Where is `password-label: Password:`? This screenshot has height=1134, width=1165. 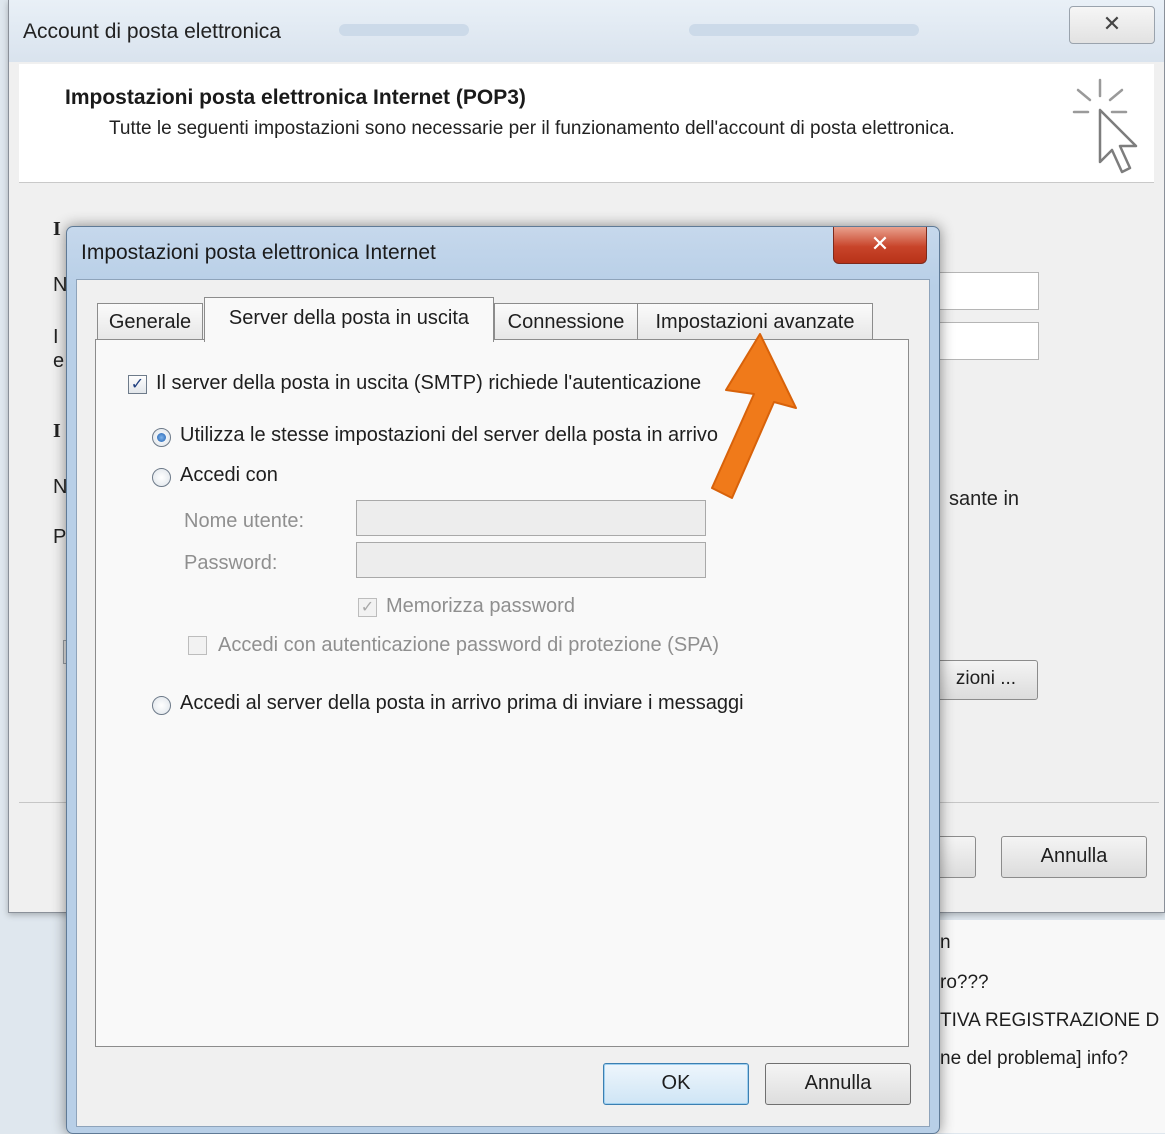
password-label: Password: is located at coordinates (231, 563).